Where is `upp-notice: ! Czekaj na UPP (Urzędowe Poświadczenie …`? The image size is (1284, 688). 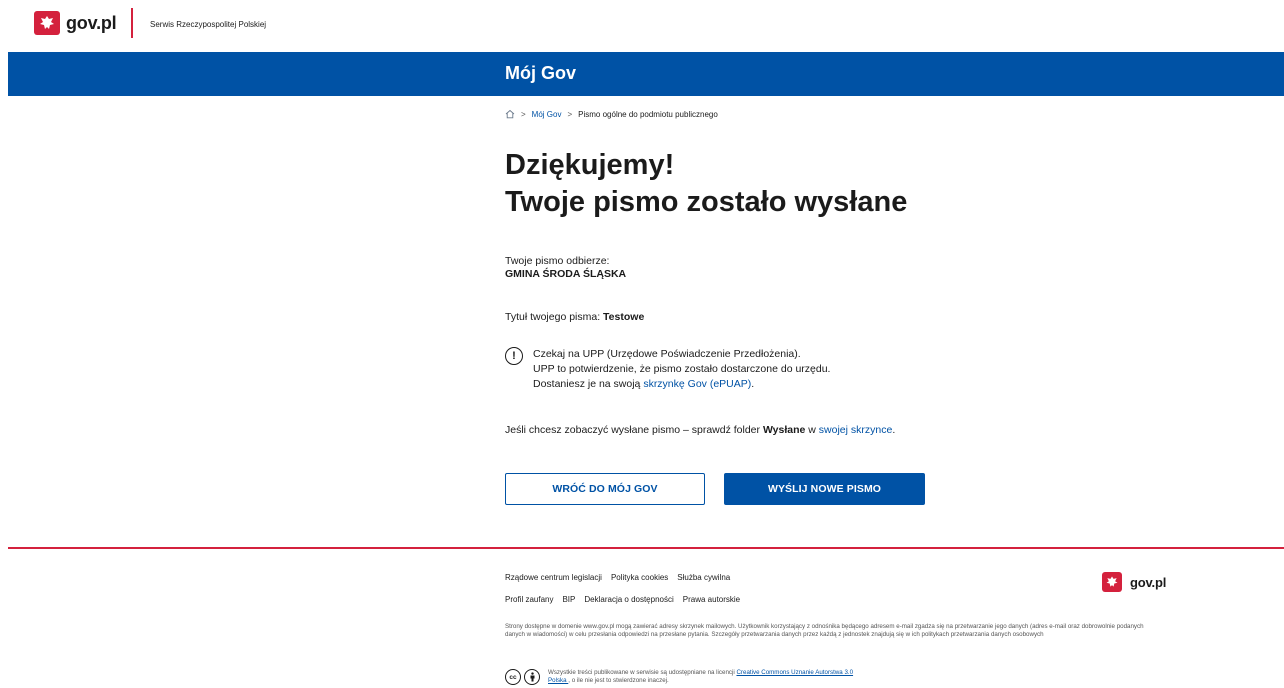 upp-notice: ! Czekaj na UPP (Urzędowe Poświadczenie … is located at coordinates (667, 369).